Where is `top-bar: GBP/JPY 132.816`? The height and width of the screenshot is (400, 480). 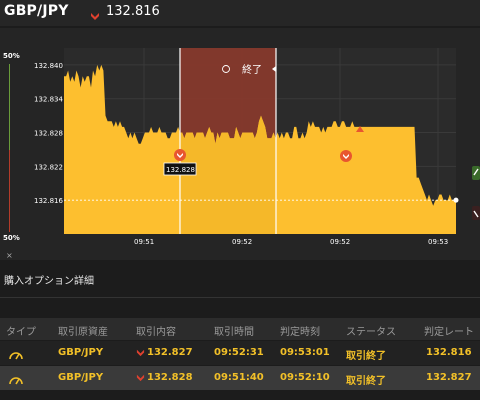
top-bar: GBP/JPY 132.816 is located at coordinates (240, 13).